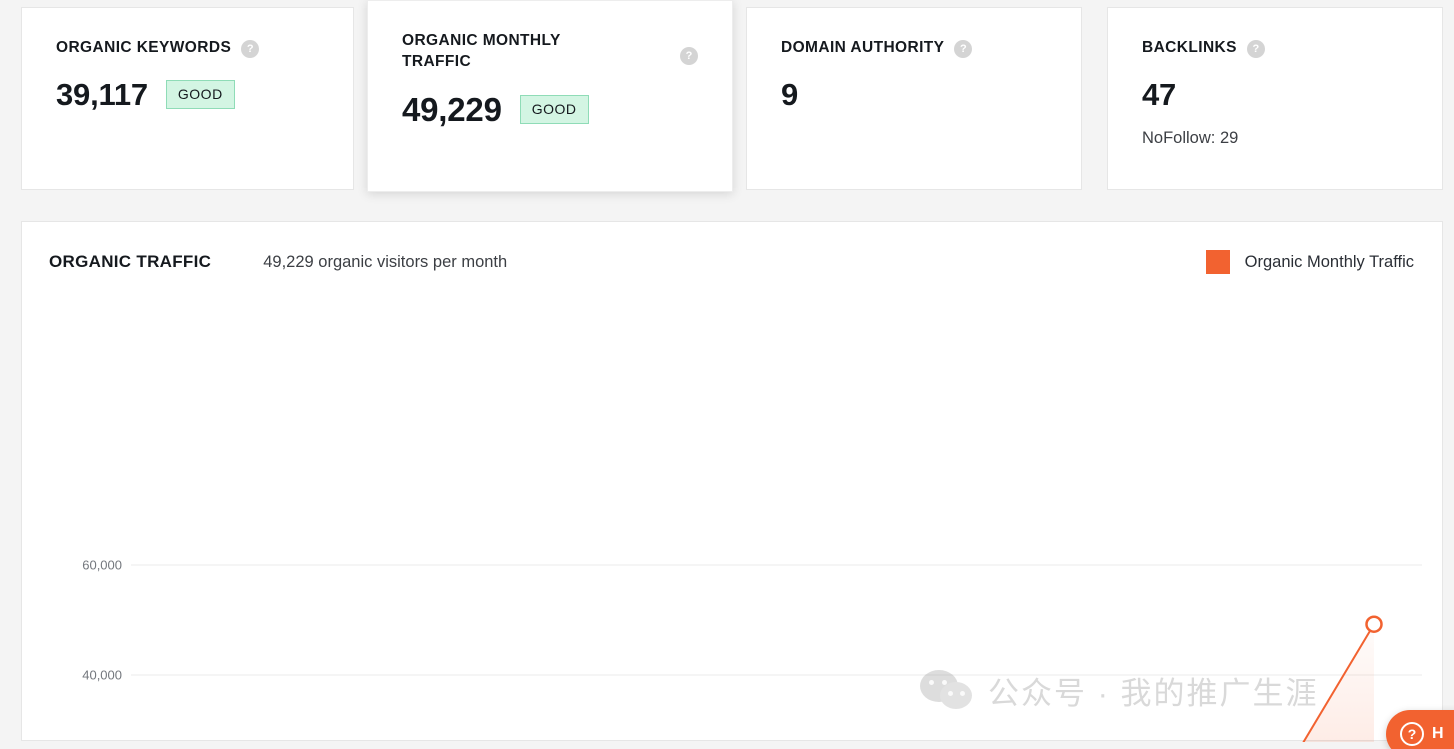 The image size is (1454, 749). I want to click on help-chat-widget: ? H, so click(1420, 729).